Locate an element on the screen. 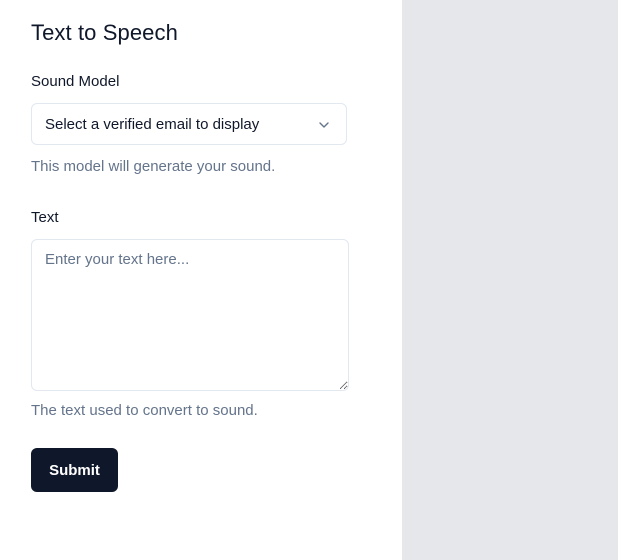 The width and height of the screenshot is (618, 560). text-hint: The text used to convert to sound. is located at coordinates (144, 410).